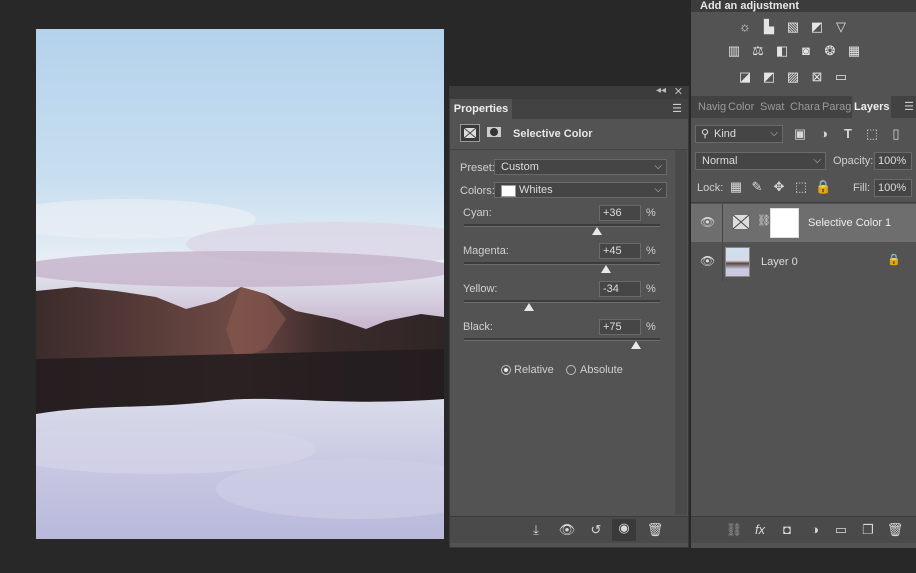  Describe the element at coordinates (580, 167) in the screenshot. I see `preset-select: Custom ⌵` at that location.